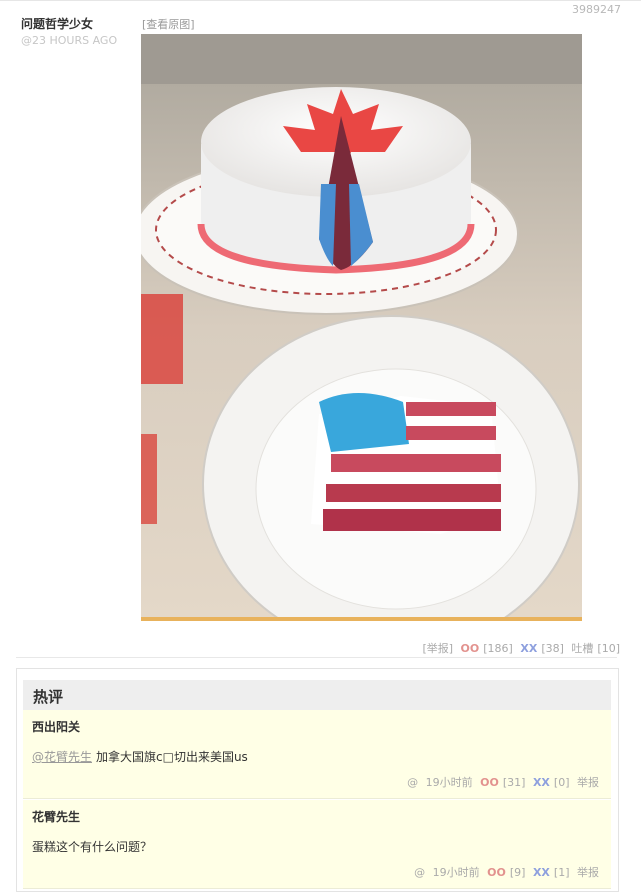 This screenshot has height=892, width=641. Describe the element at coordinates (168, 24) in the screenshot. I see `view-original-link: [查看原图]` at that location.